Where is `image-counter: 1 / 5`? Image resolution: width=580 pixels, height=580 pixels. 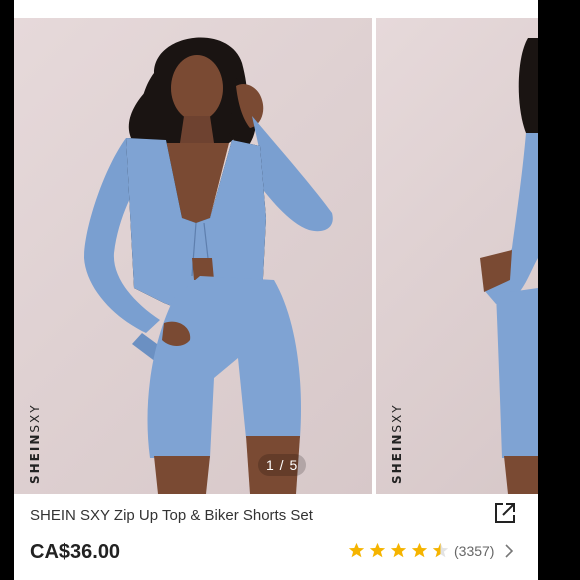 image-counter: 1 / 5 is located at coordinates (282, 465).